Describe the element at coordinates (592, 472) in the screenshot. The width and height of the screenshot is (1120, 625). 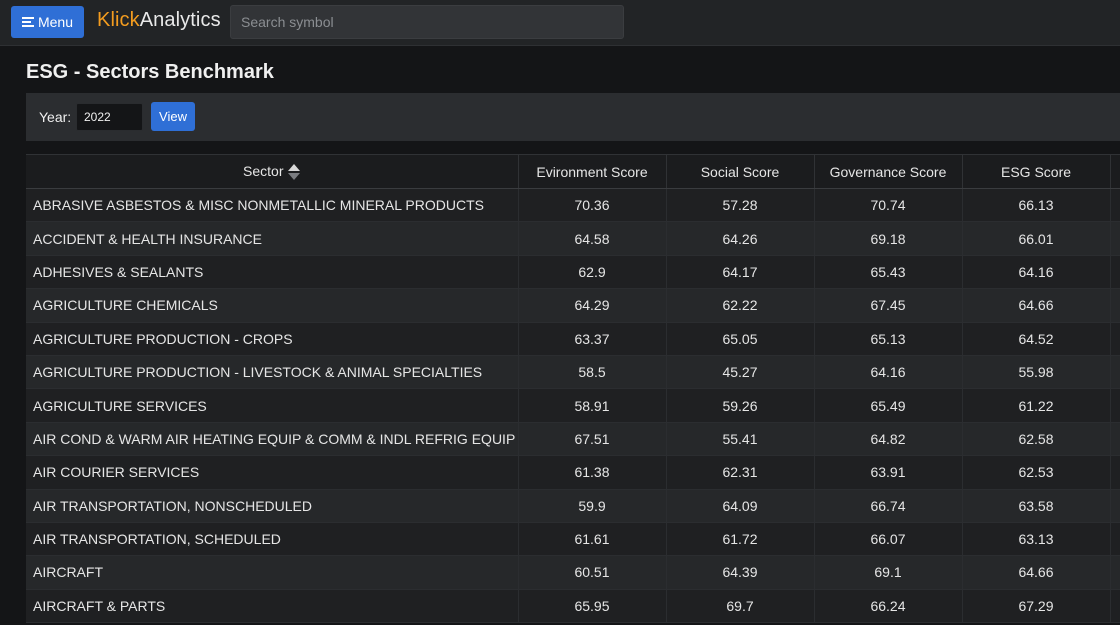
I see `environment-score-cell: 61.38` at that location.